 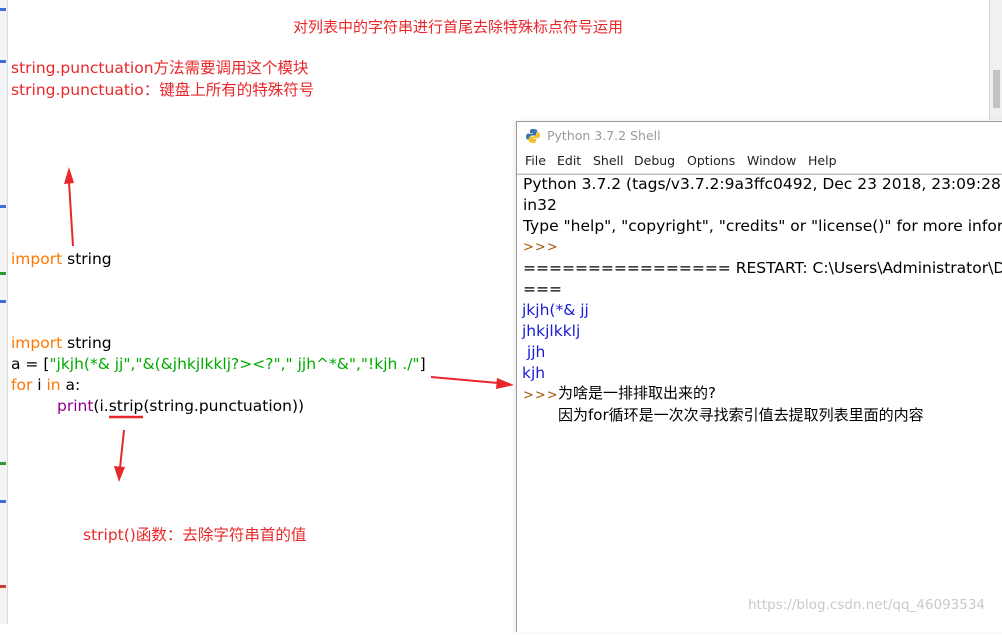 What do you see at coordinates (119, 455) in the screenshot?
I see `arrow-down-icon` at bounding box center [119, 455].